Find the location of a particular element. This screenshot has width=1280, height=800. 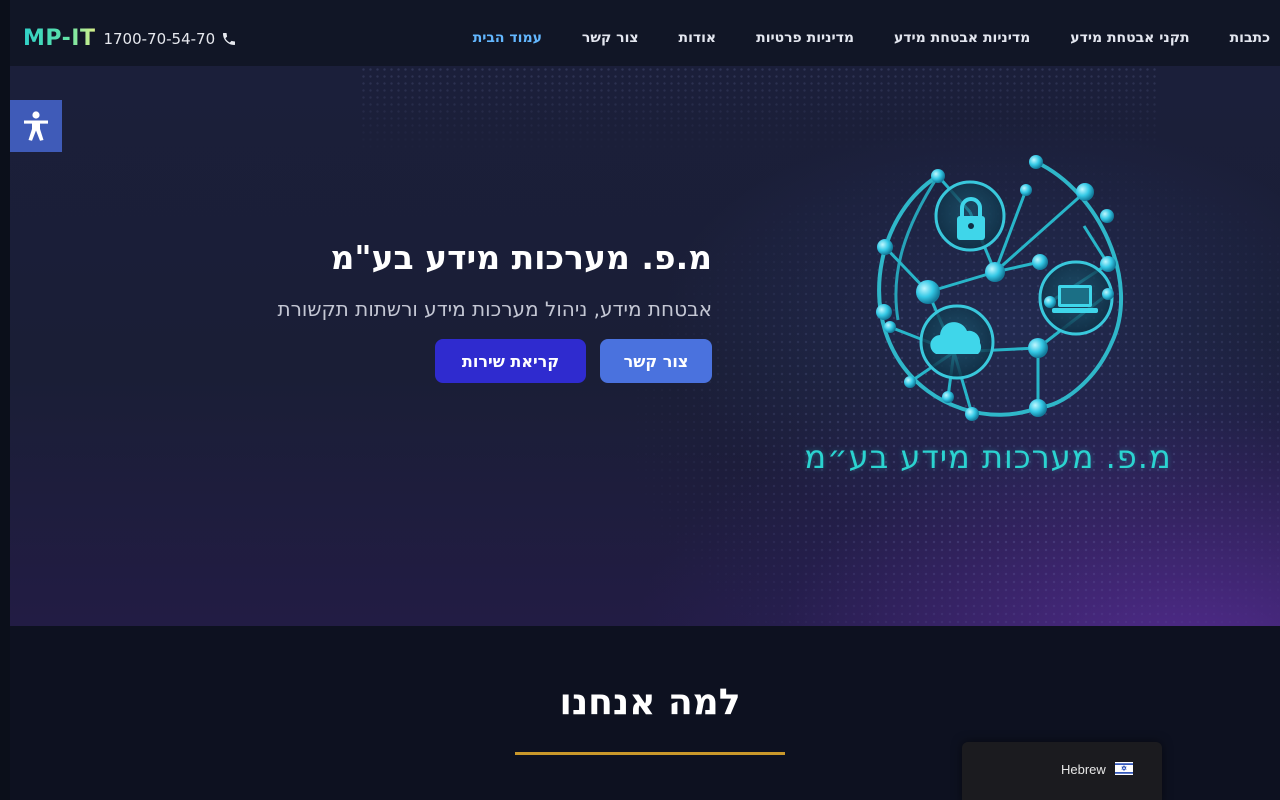

hero-buttons: צור קשר קריאת שירות is located at coordinates (452, 361).